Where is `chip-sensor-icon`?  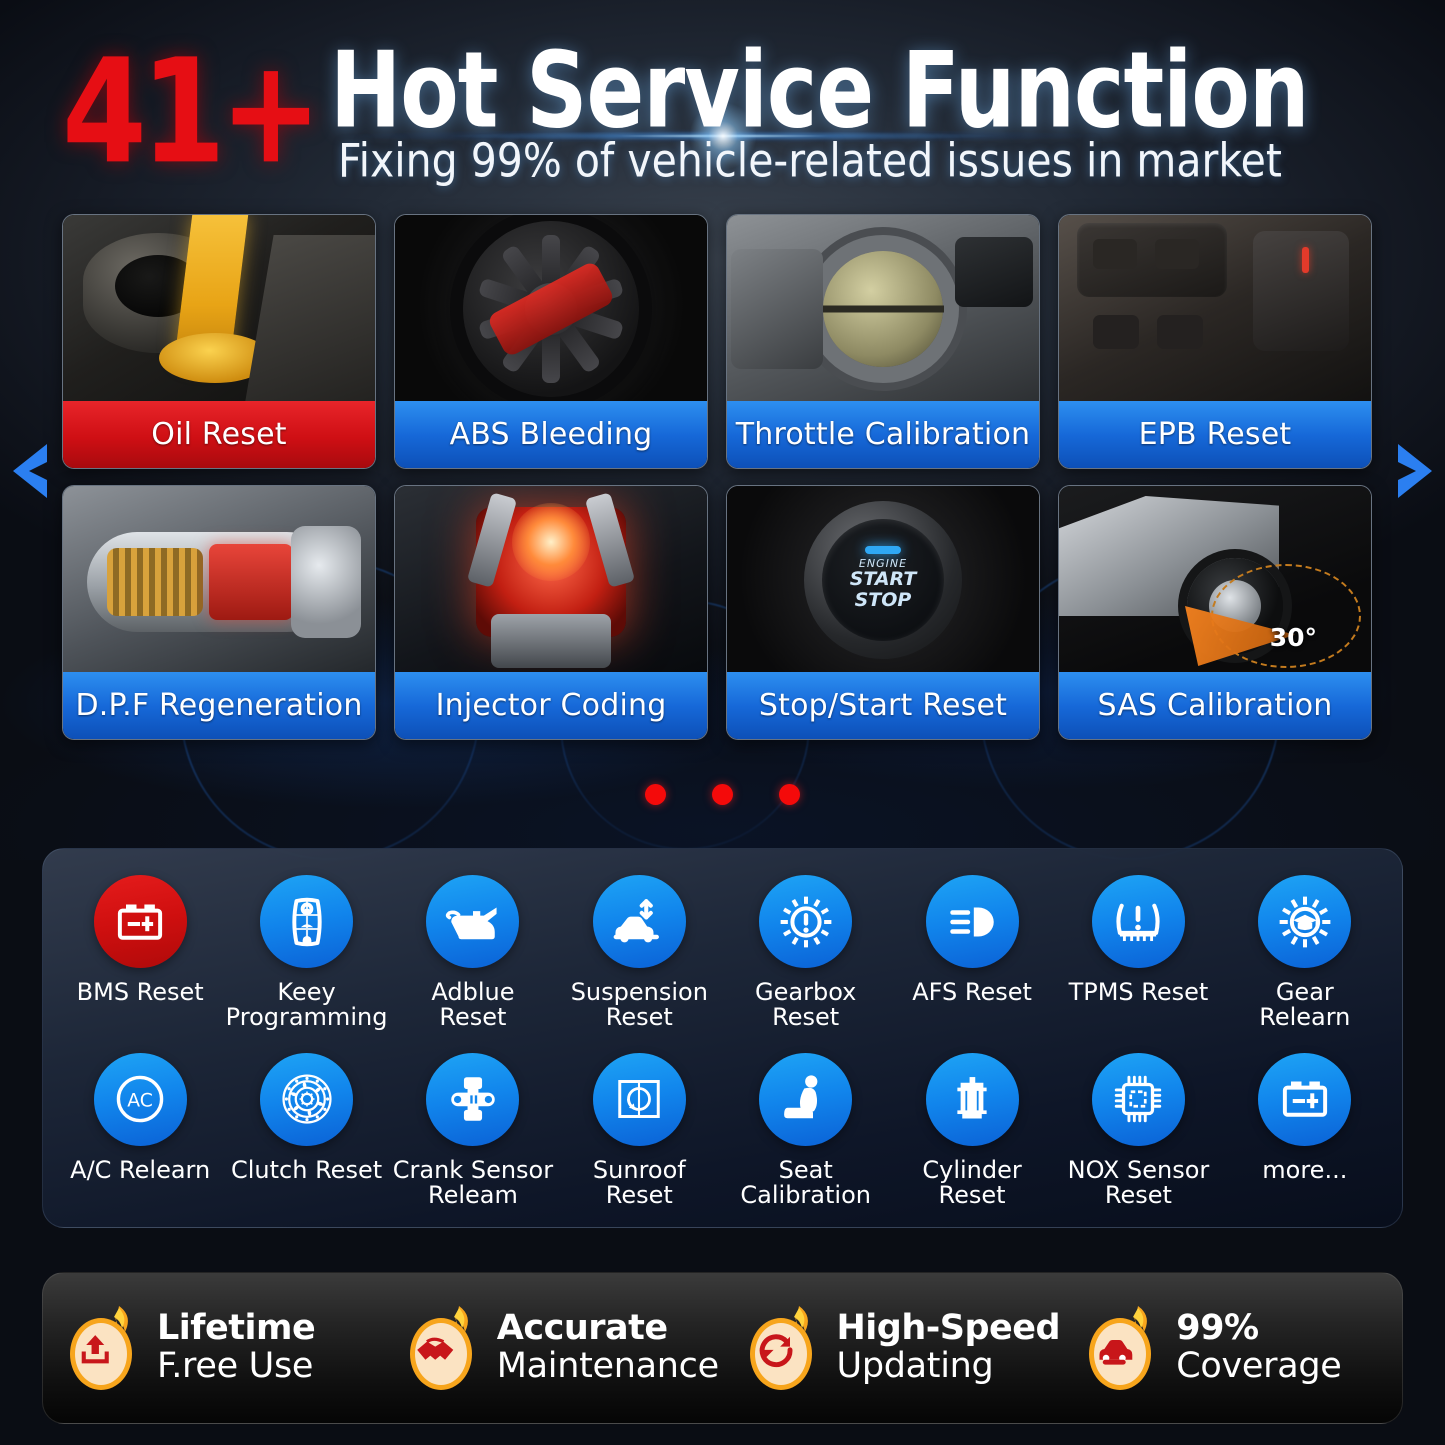
chip-sensor-icon is located at coordinates (1138, 1099).